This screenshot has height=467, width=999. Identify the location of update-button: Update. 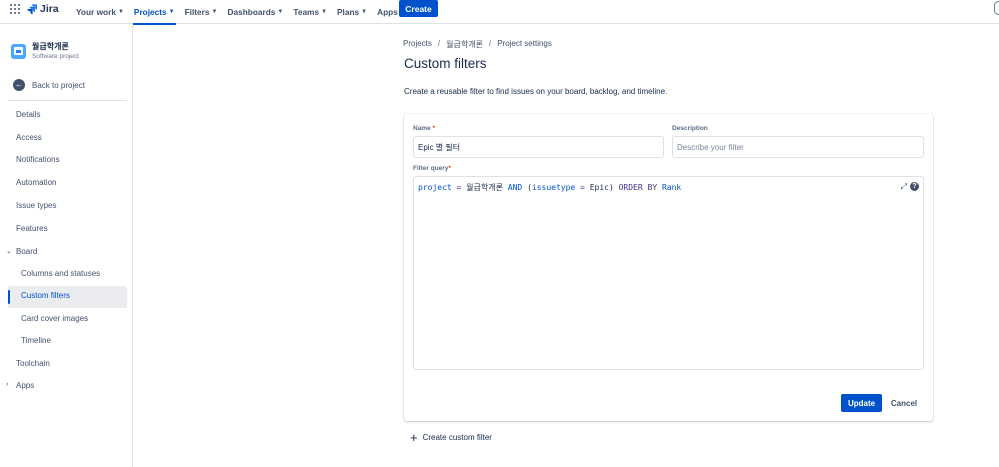
(861, 403).